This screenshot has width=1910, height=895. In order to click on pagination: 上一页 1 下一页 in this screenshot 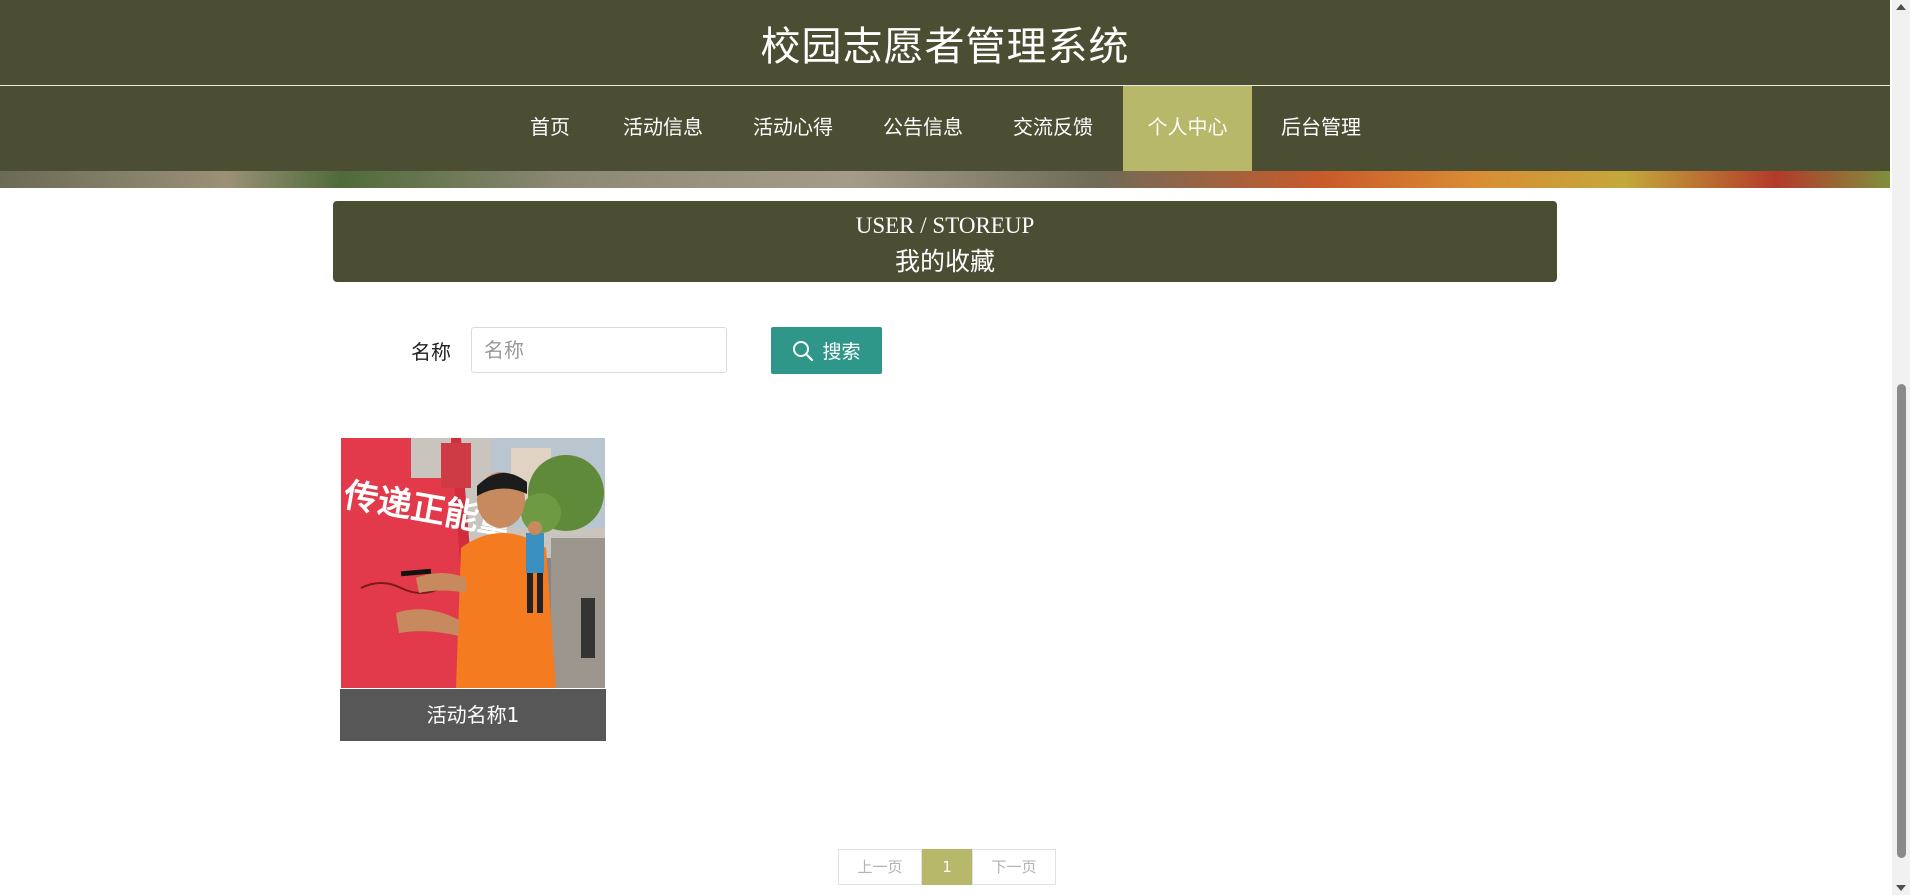, I will do `click(947, 867)`.